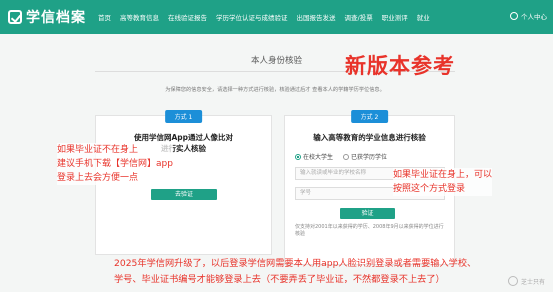 The image size is (553, 292). I want to click on radio-graduated-label: 已获学历学位, so click(369, 156).